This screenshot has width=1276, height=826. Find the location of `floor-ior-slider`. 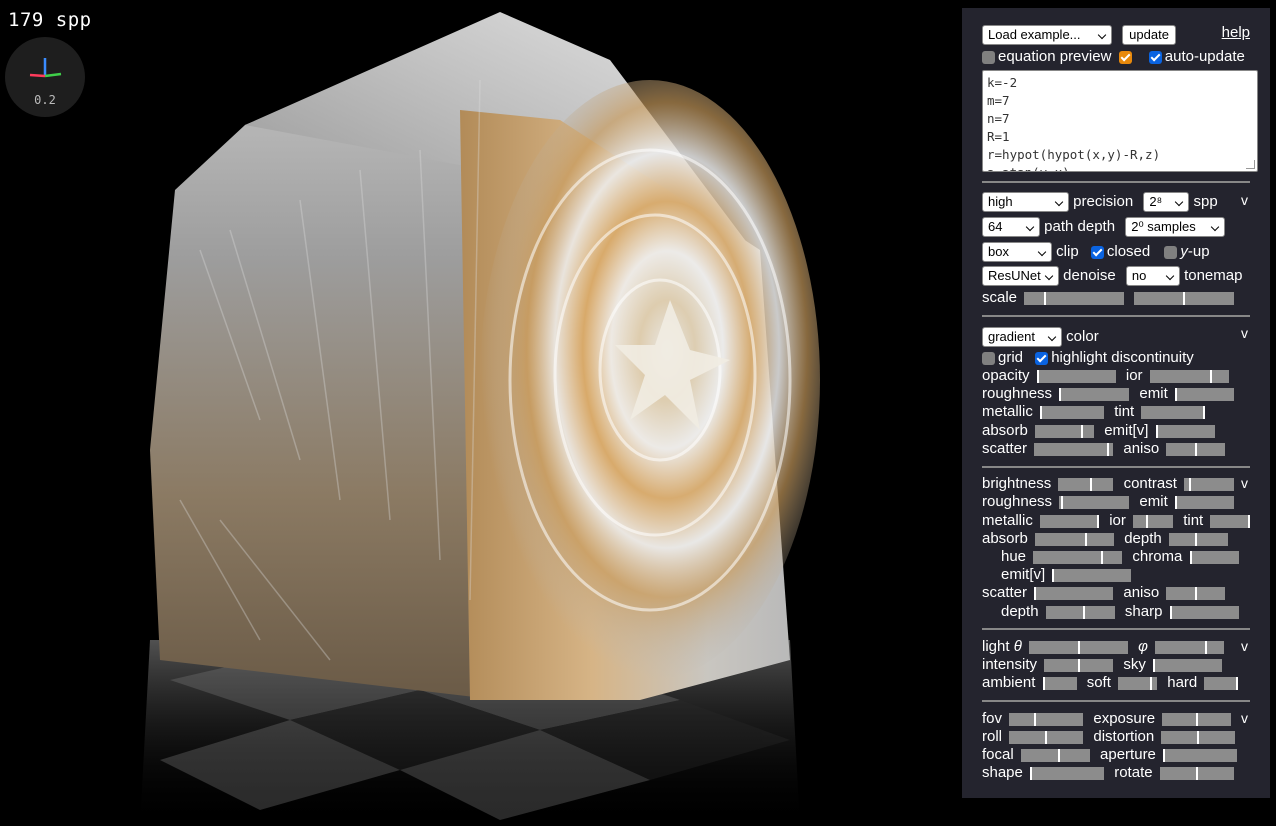

floor-ior-slider is located at coordinates (1153, 521).